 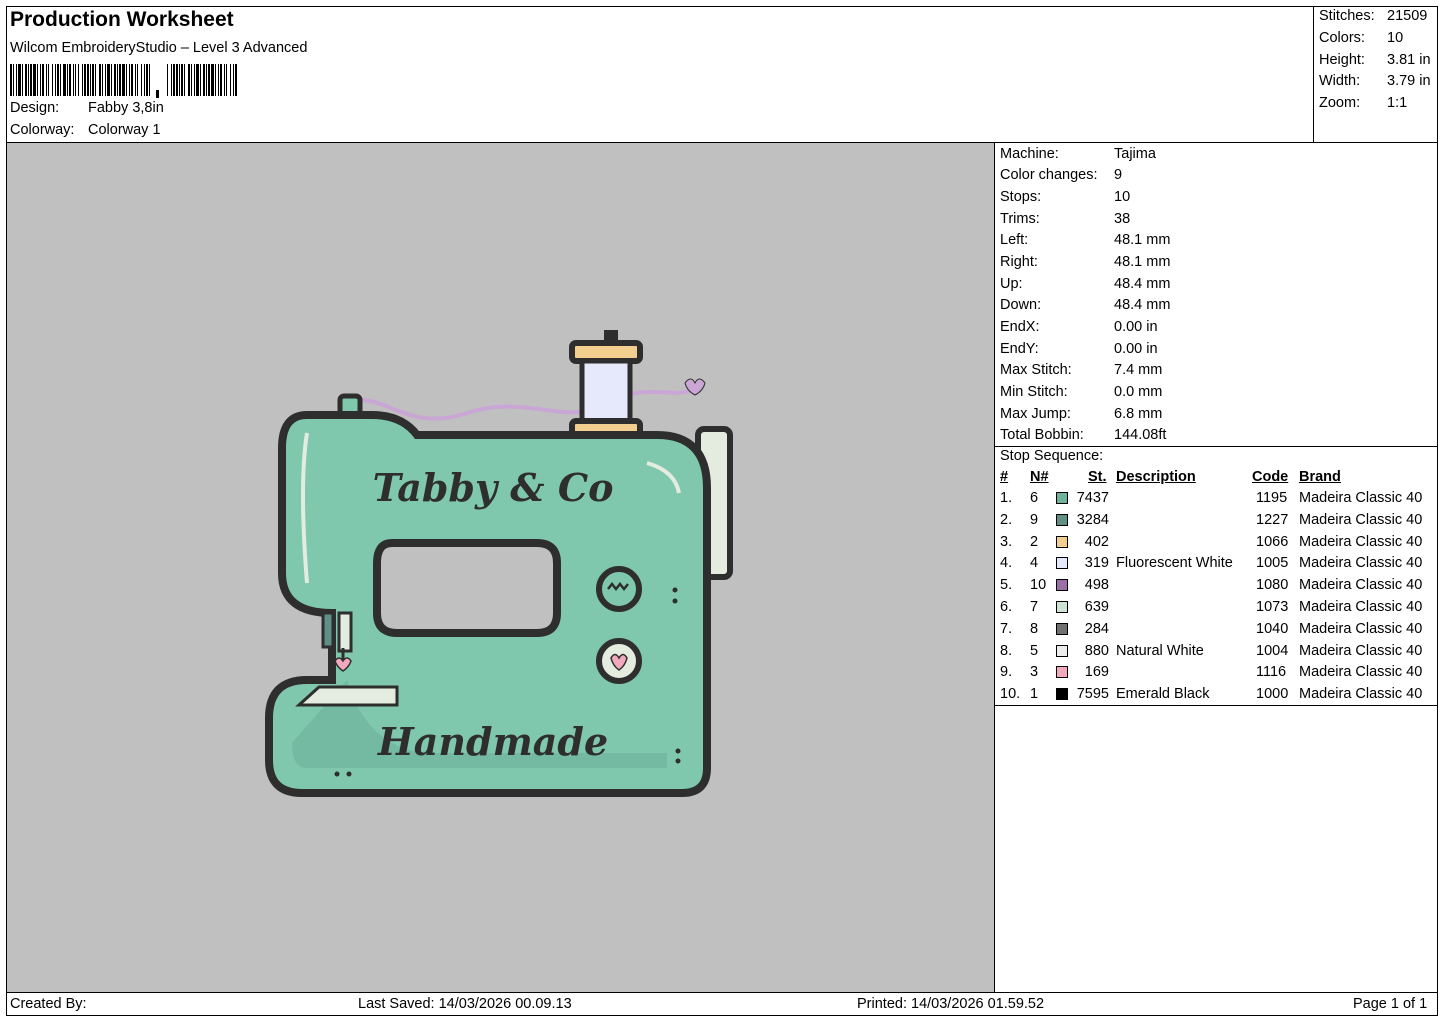 I want to click on row-code: 1040, so click(x=1272, y=628).